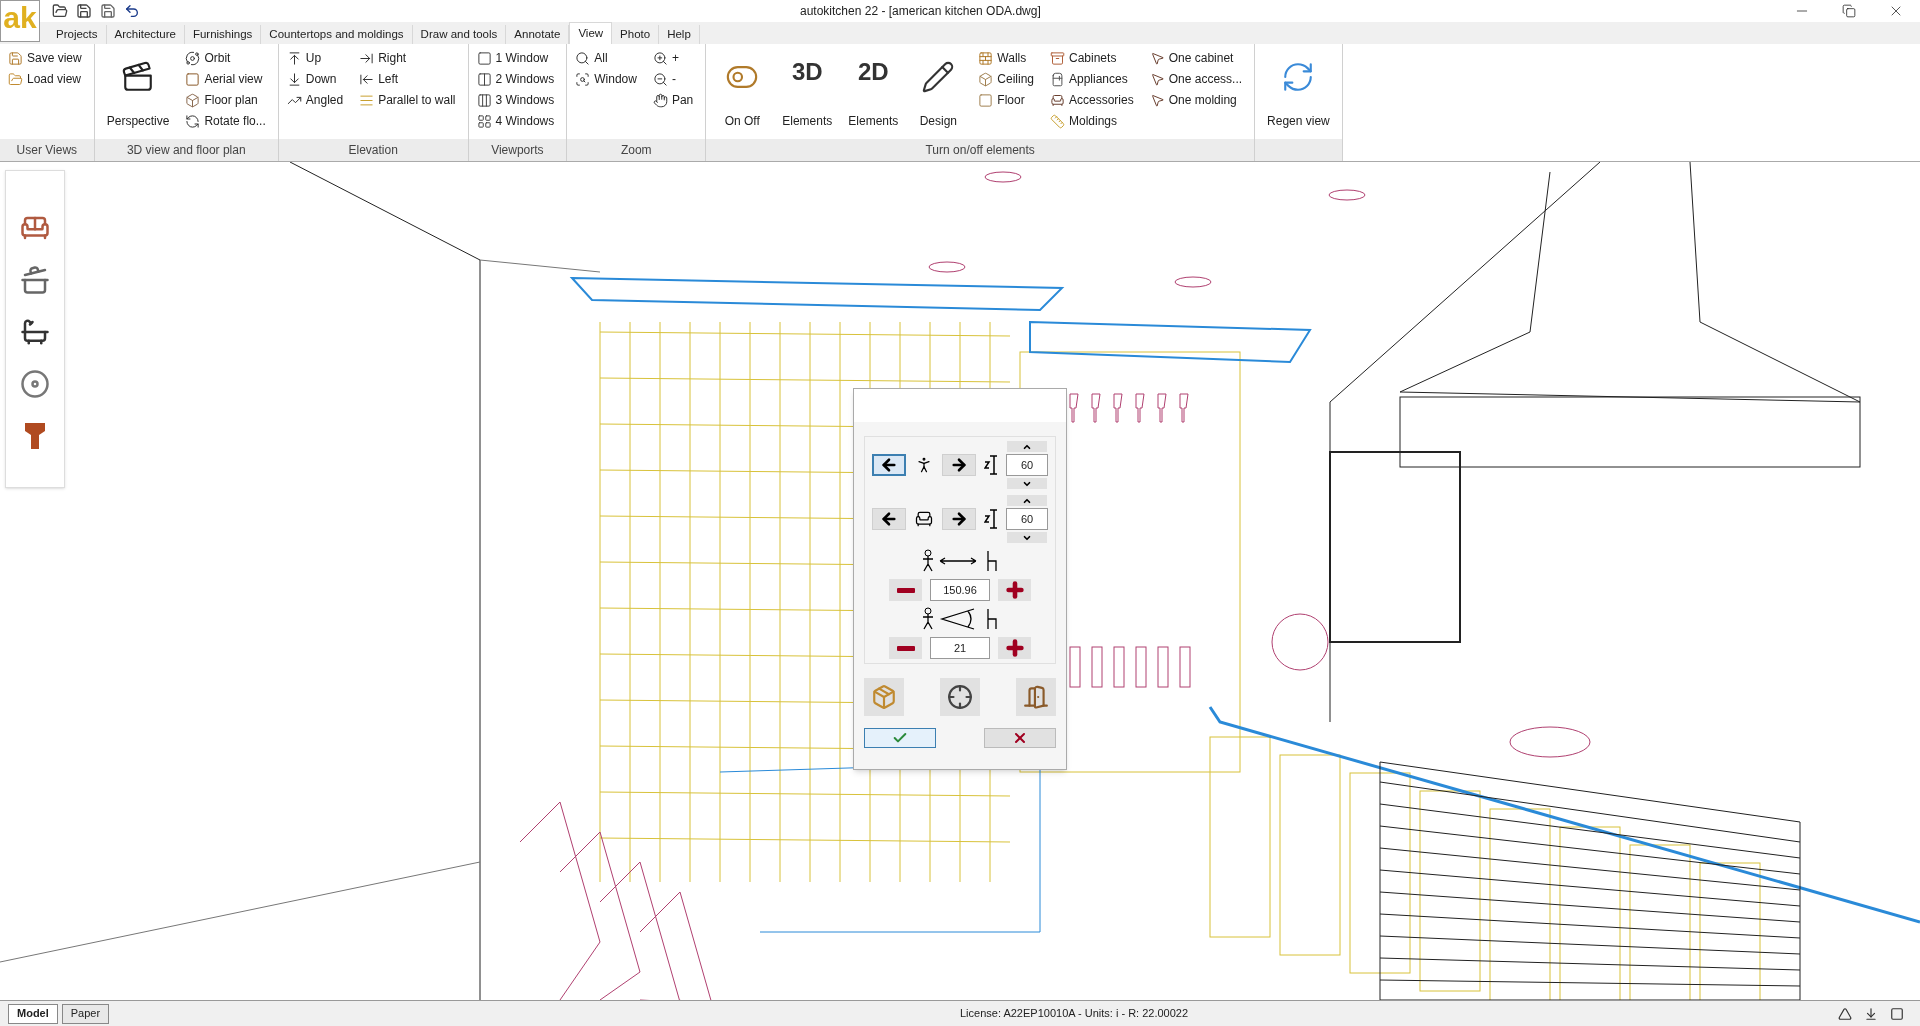  Describe the element at coordinates (938, 77) in the screenshot. I see `pencil-icon` at that location.